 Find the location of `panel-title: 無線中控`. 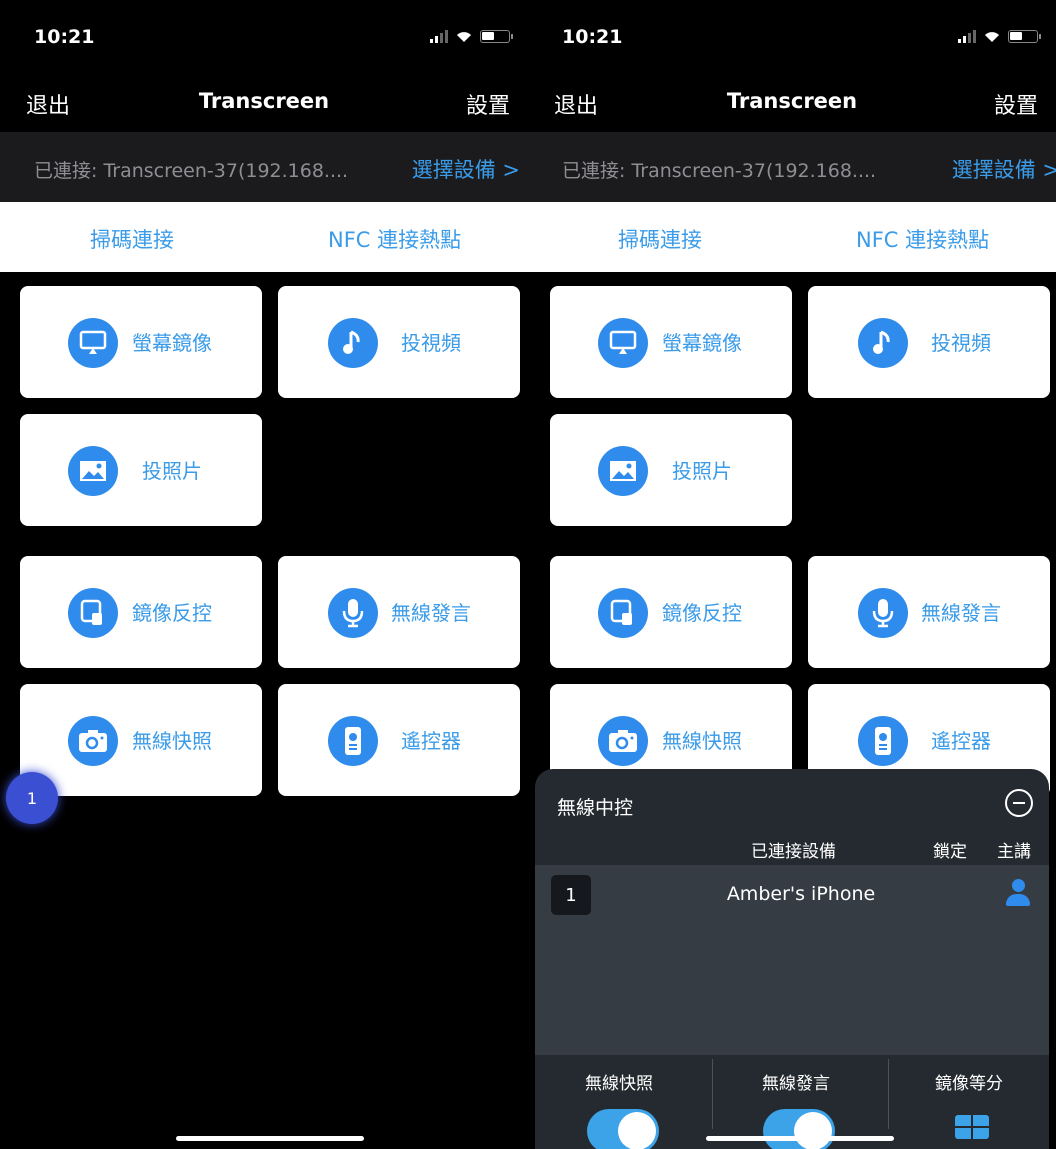

panel-title: 無線中控 is located at coordinates (595, 808).